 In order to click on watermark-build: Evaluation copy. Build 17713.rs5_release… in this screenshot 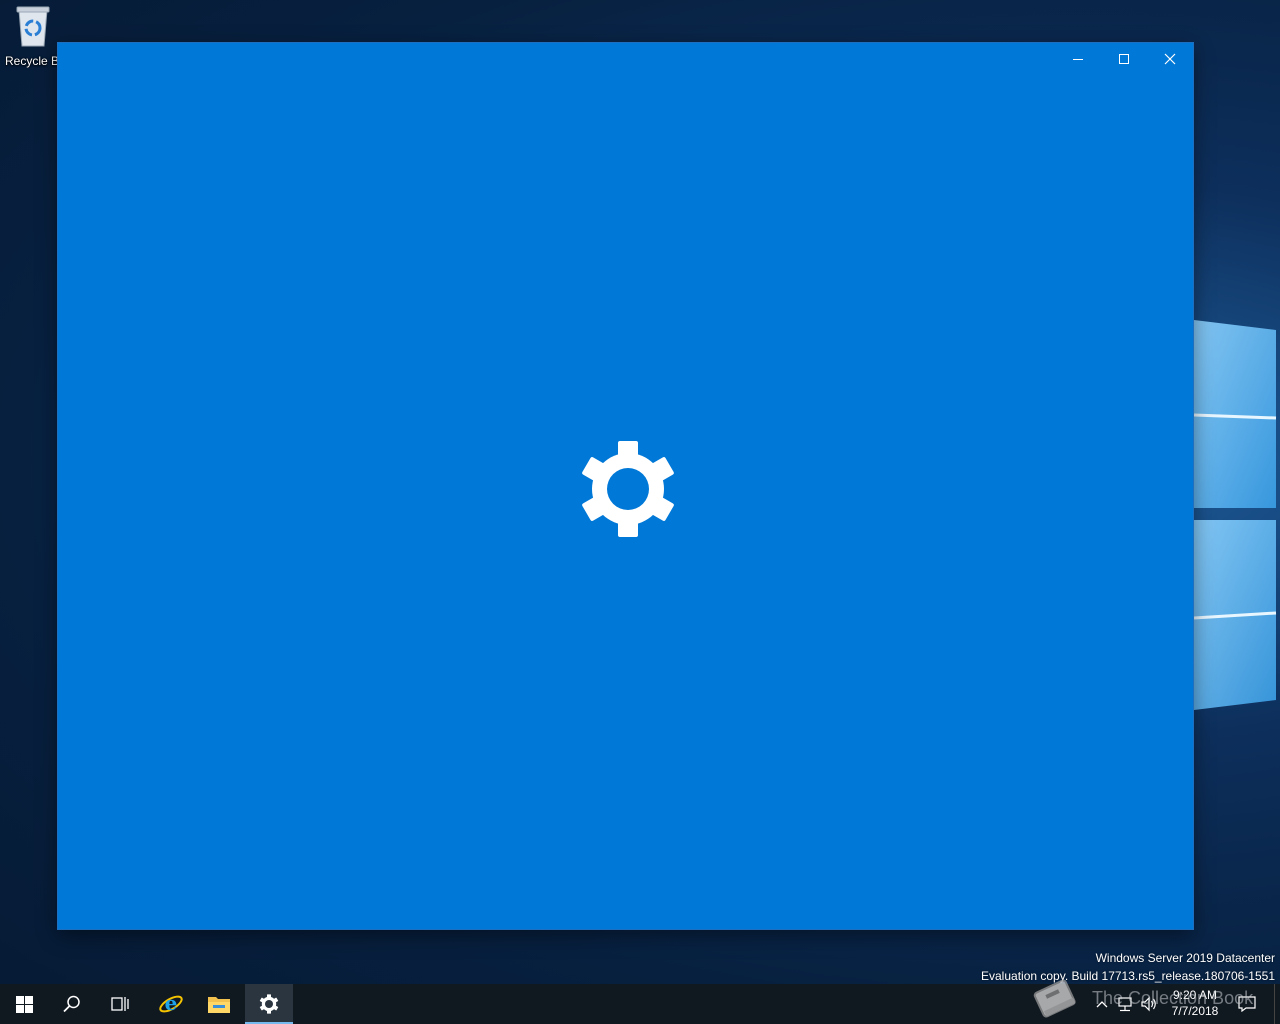, I will do `click(1128, 976)`.